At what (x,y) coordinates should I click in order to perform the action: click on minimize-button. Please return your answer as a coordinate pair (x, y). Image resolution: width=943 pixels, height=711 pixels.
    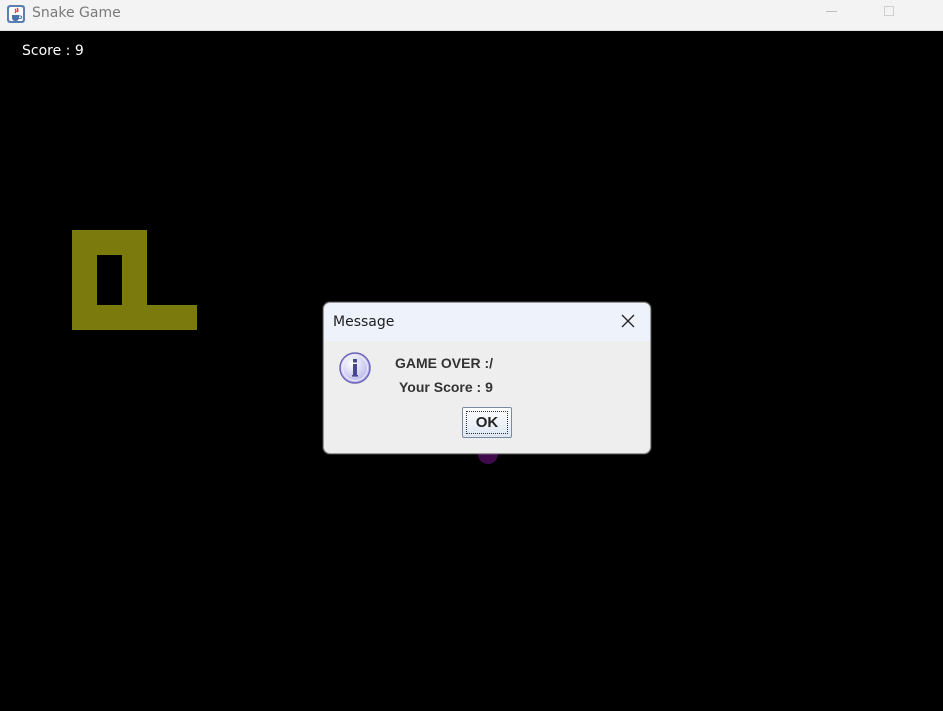
    Looking at the image, I should click on (831, 15).